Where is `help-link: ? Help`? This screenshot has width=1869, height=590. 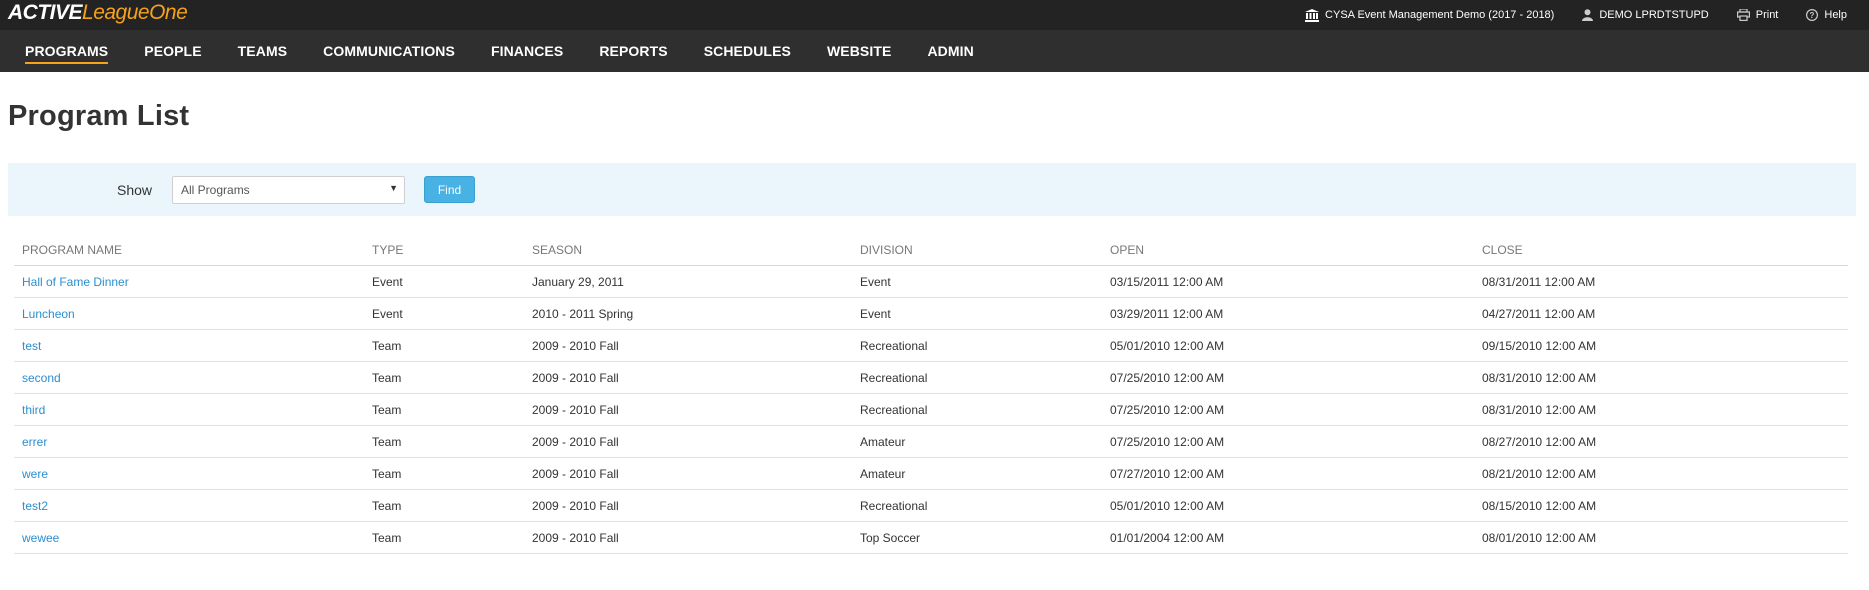
help-link: ? Help is located at coordinates (1826, 15).